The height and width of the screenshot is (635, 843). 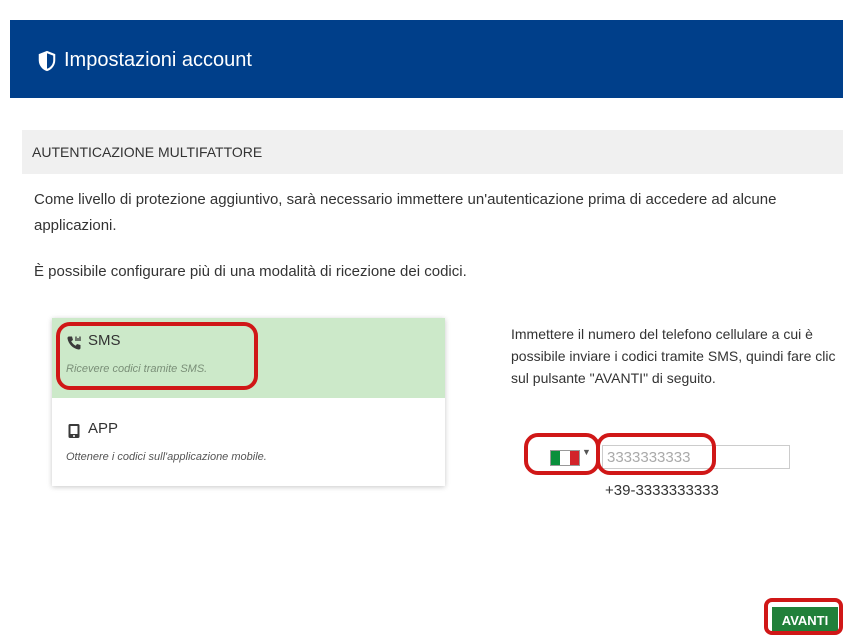 What do you see at coordinates (103, 428) in the screenshot?
I see `method-title: APP` at bounding box center [103, 428].